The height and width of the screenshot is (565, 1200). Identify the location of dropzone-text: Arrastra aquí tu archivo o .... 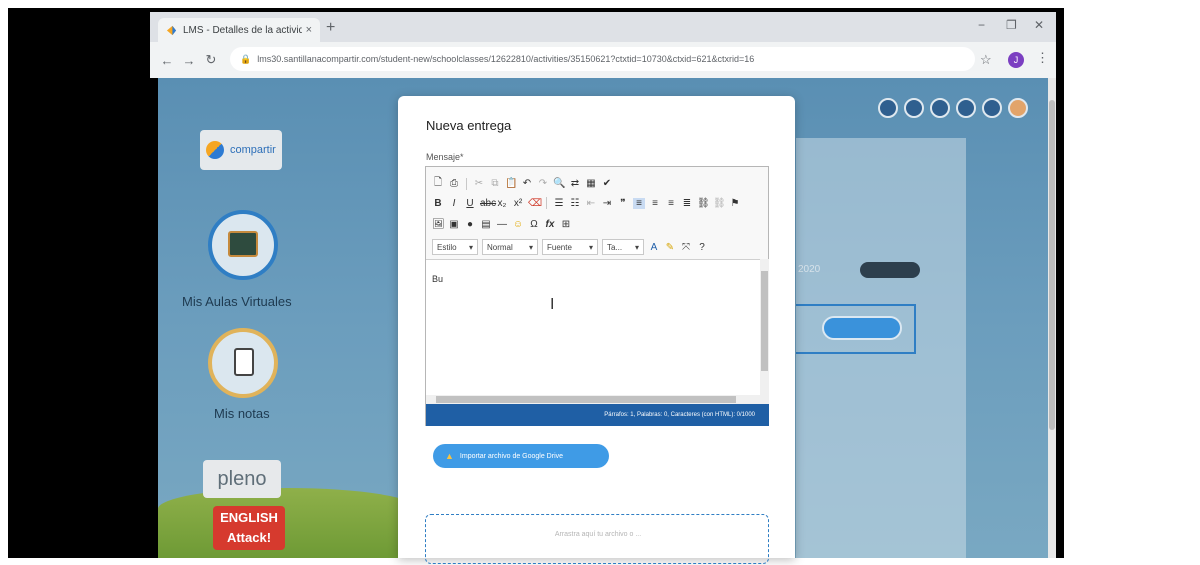
(598, 534).